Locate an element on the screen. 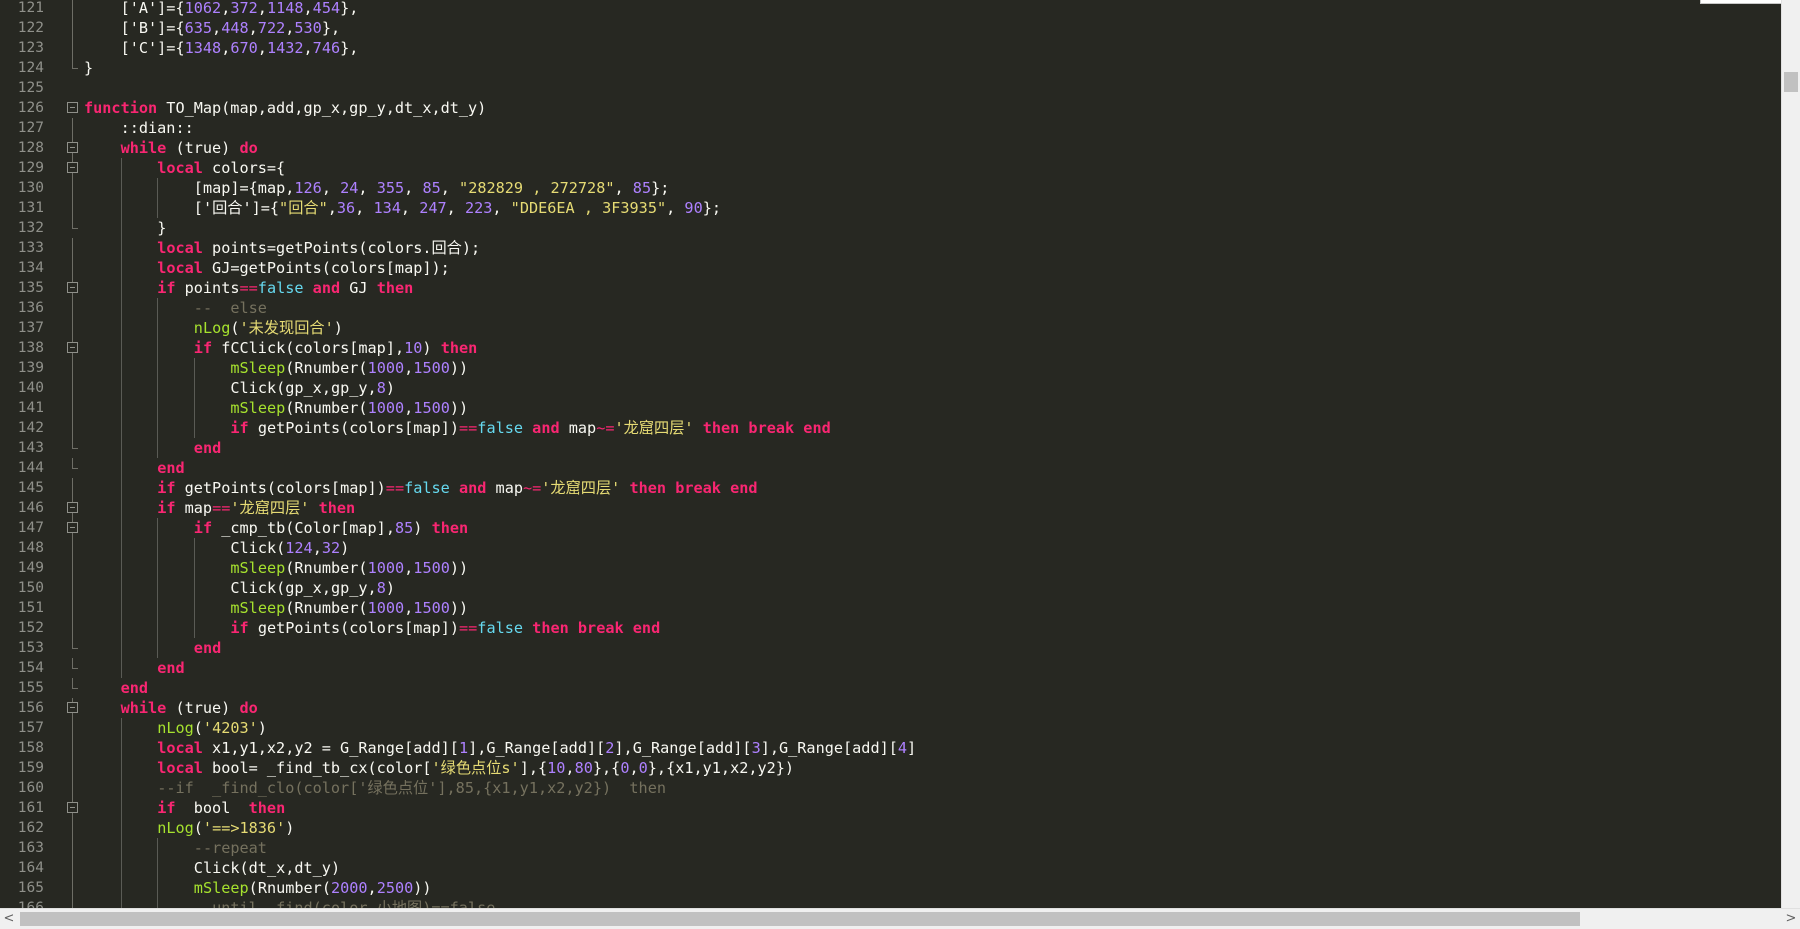 The width and height of the screenshot is (1800, 929). code-line: 155 end is located at coordinates (891, 688).